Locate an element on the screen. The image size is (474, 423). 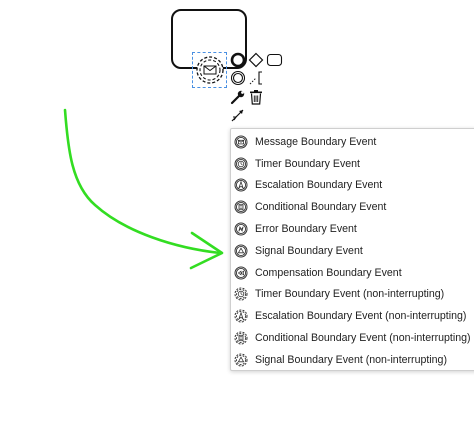
menu-entry-message-boundary-event: Message Boundary Event is located at coordinates (352, 142).